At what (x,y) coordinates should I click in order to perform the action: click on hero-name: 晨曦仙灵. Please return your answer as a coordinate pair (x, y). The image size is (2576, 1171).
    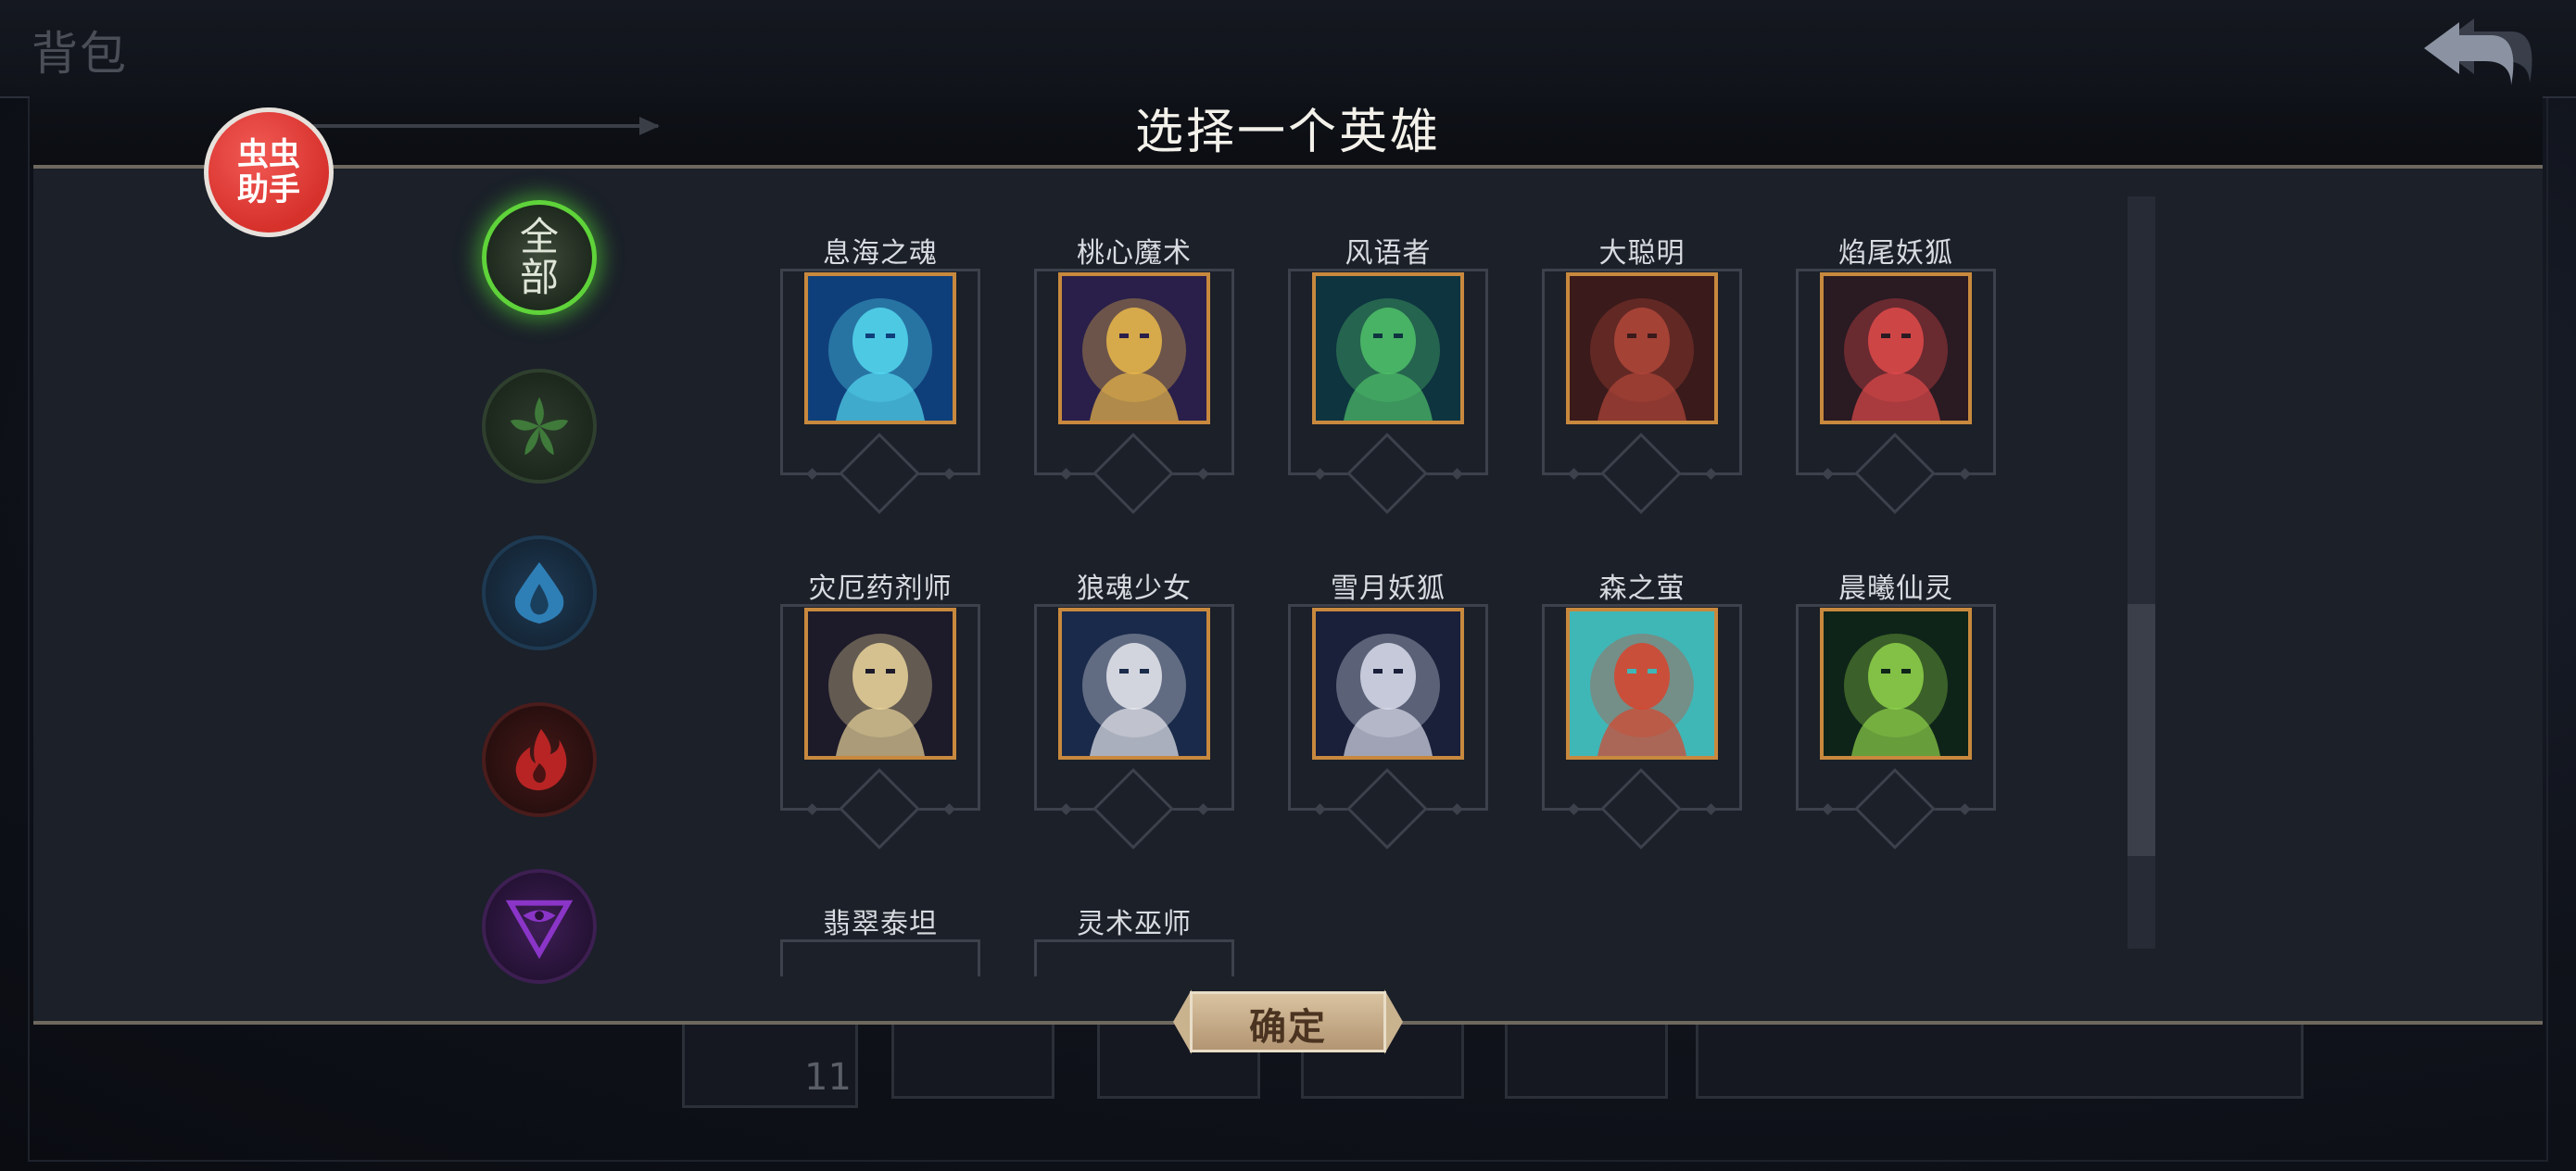
    Looking at the image, I should click on (1896, 589).